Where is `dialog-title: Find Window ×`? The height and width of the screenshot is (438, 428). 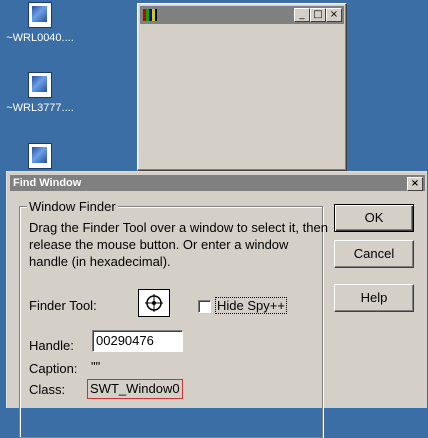 dialog-title: Find Window × is located at coordinates (217, 183).